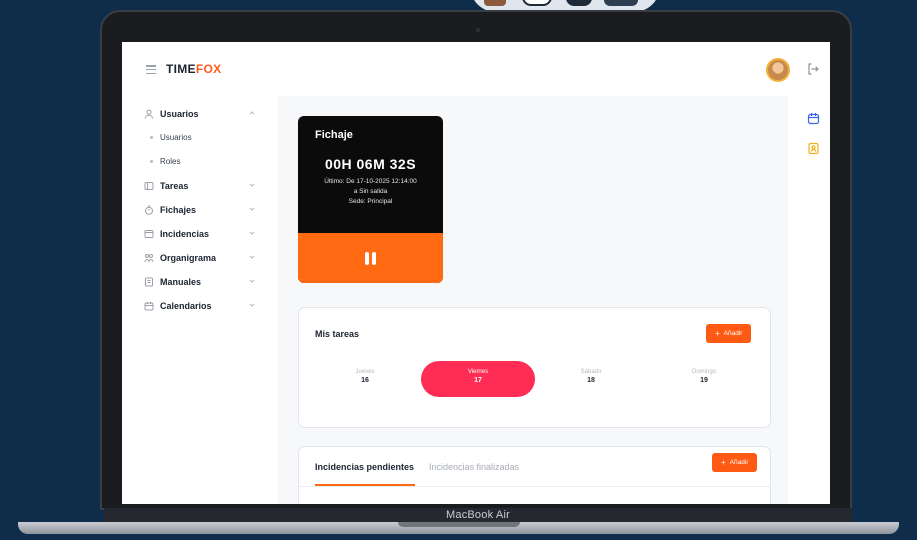 This screenshot has height=540, width=917. I want to click on day-number: 19, so click(704, 380).